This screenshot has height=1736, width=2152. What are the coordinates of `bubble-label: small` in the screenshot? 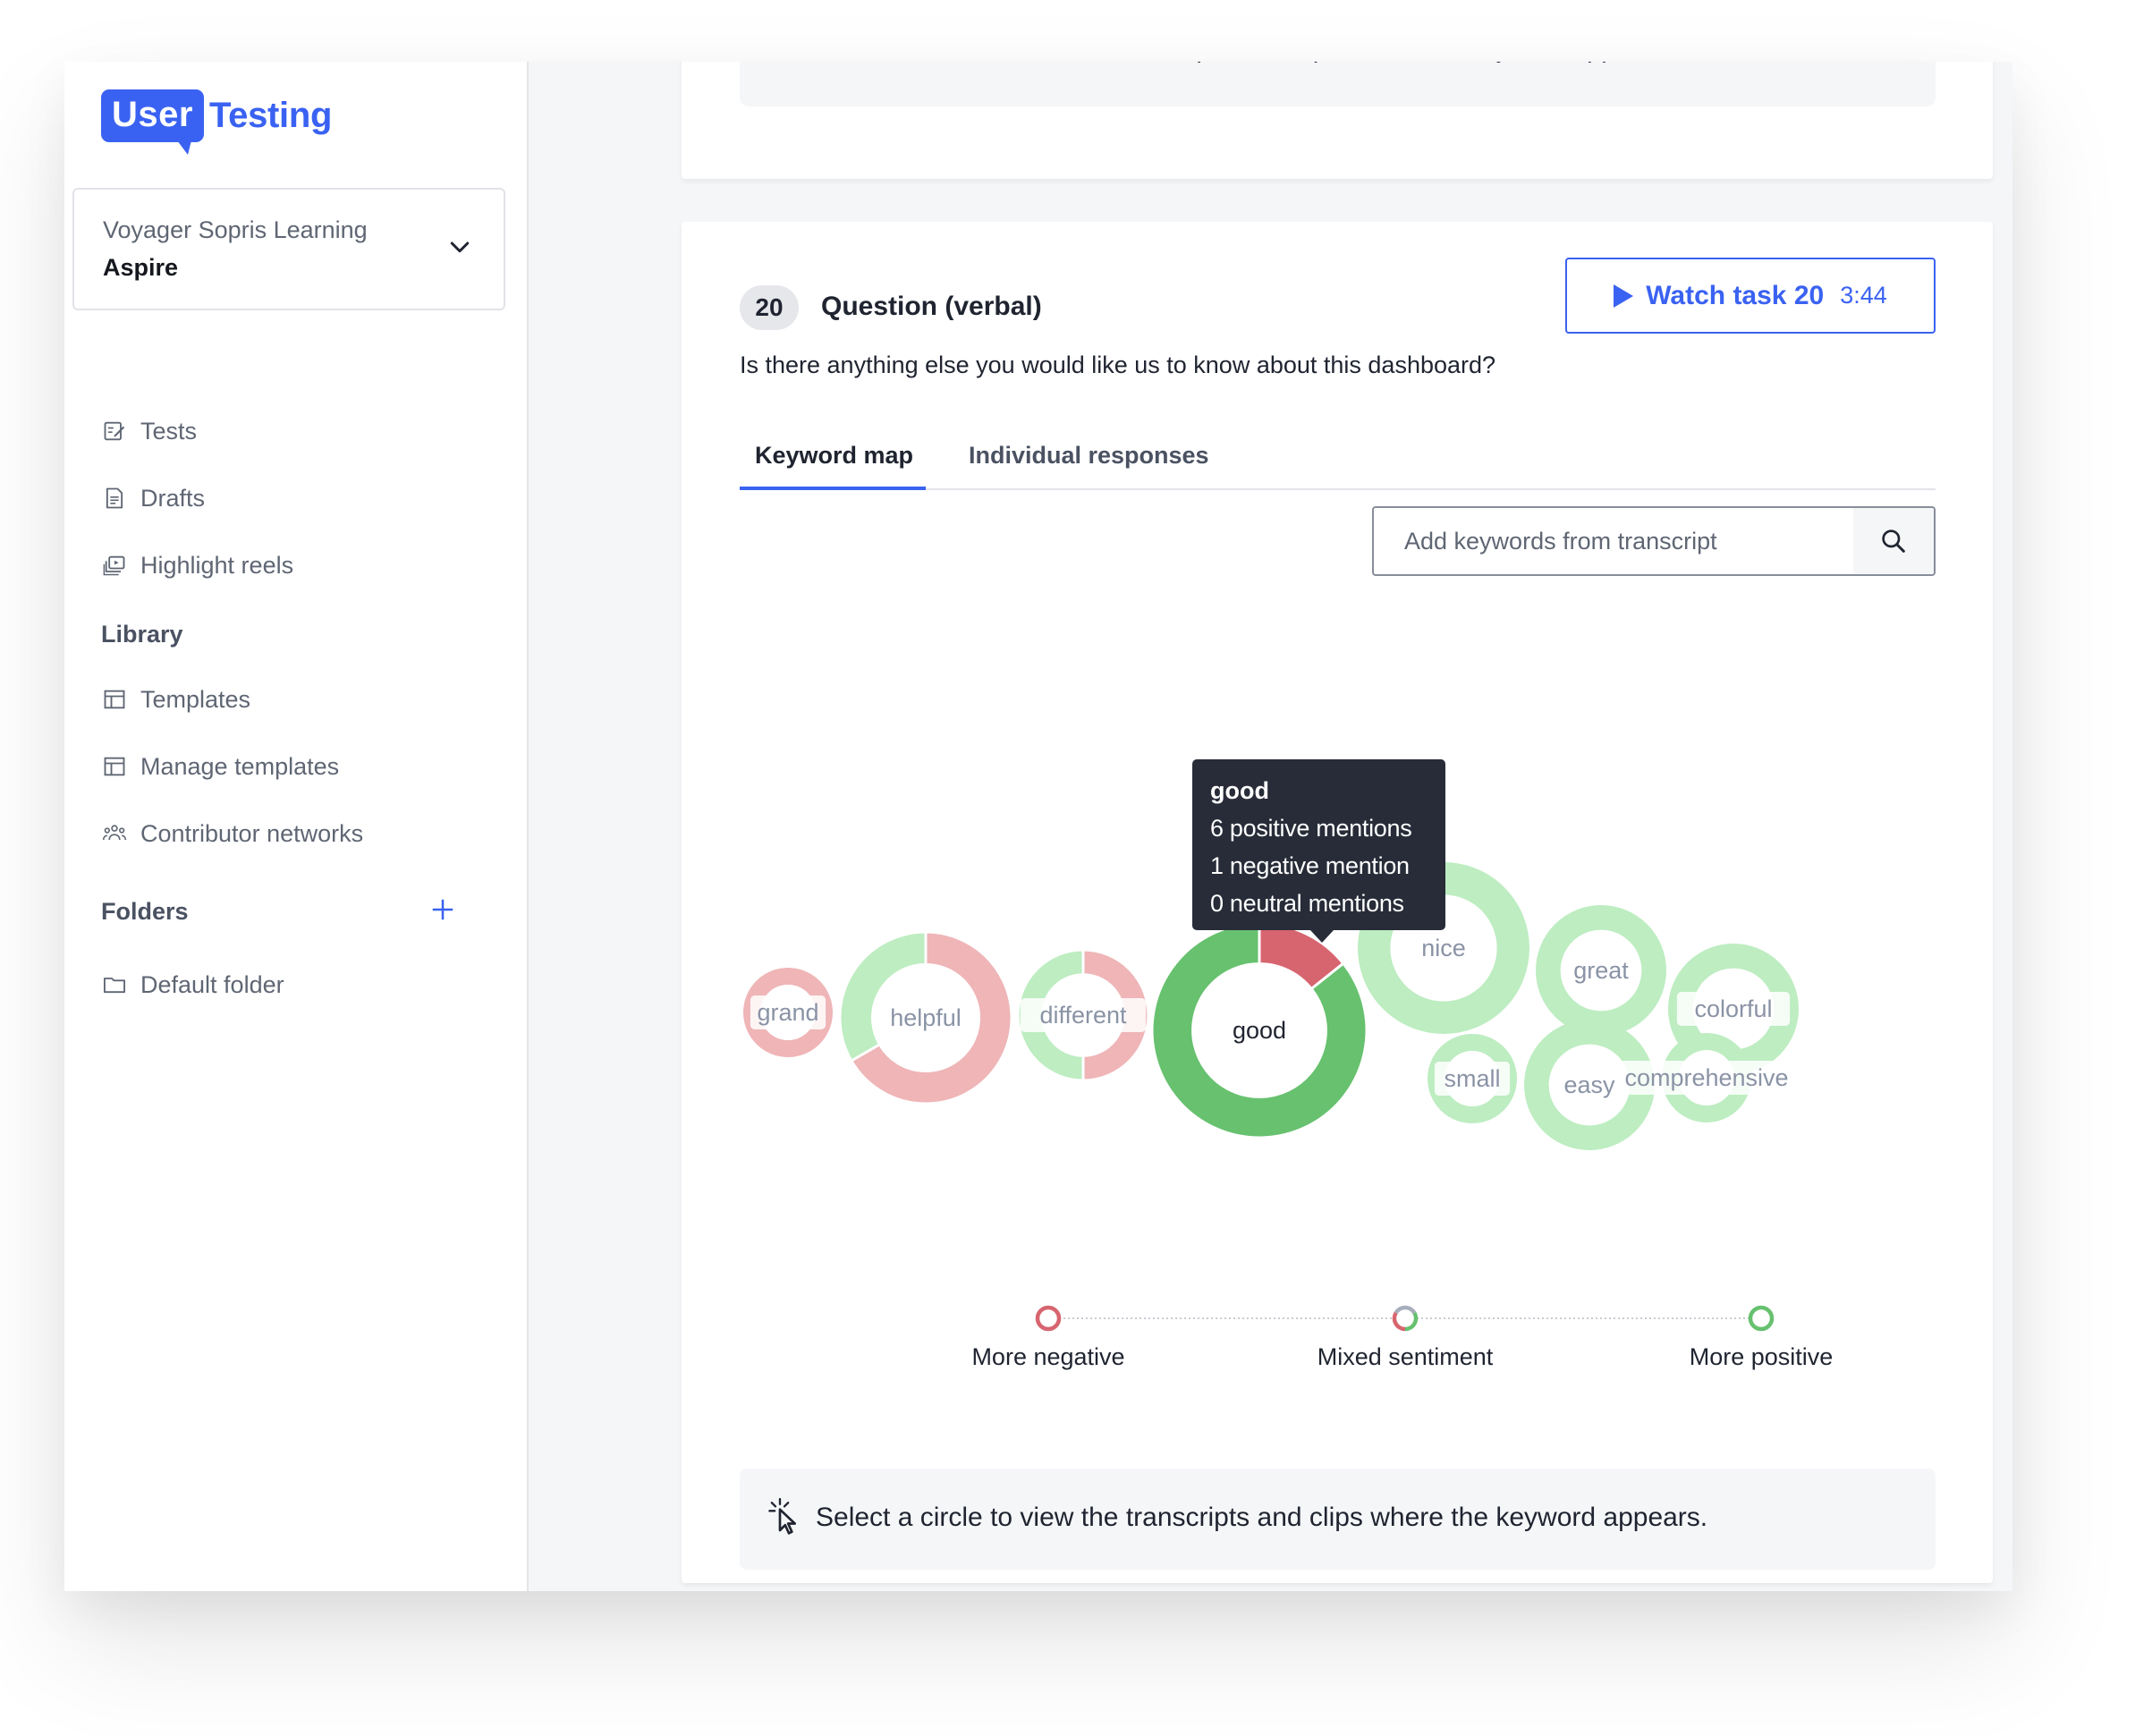 It's located at (1472, 1078).